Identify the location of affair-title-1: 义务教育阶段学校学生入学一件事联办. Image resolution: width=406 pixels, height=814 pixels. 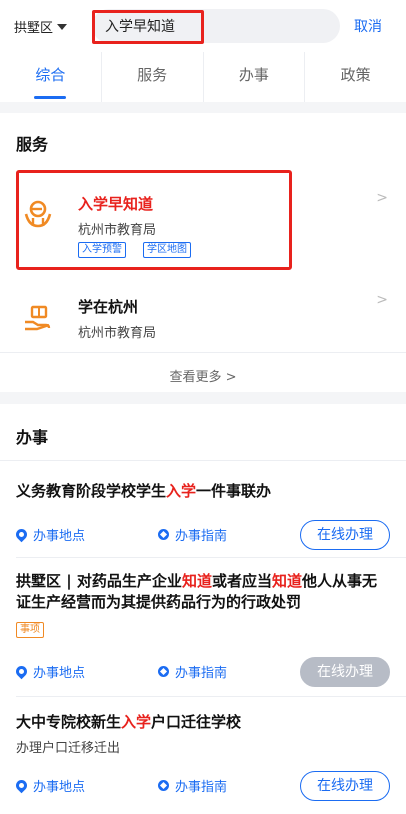
(203, 491).